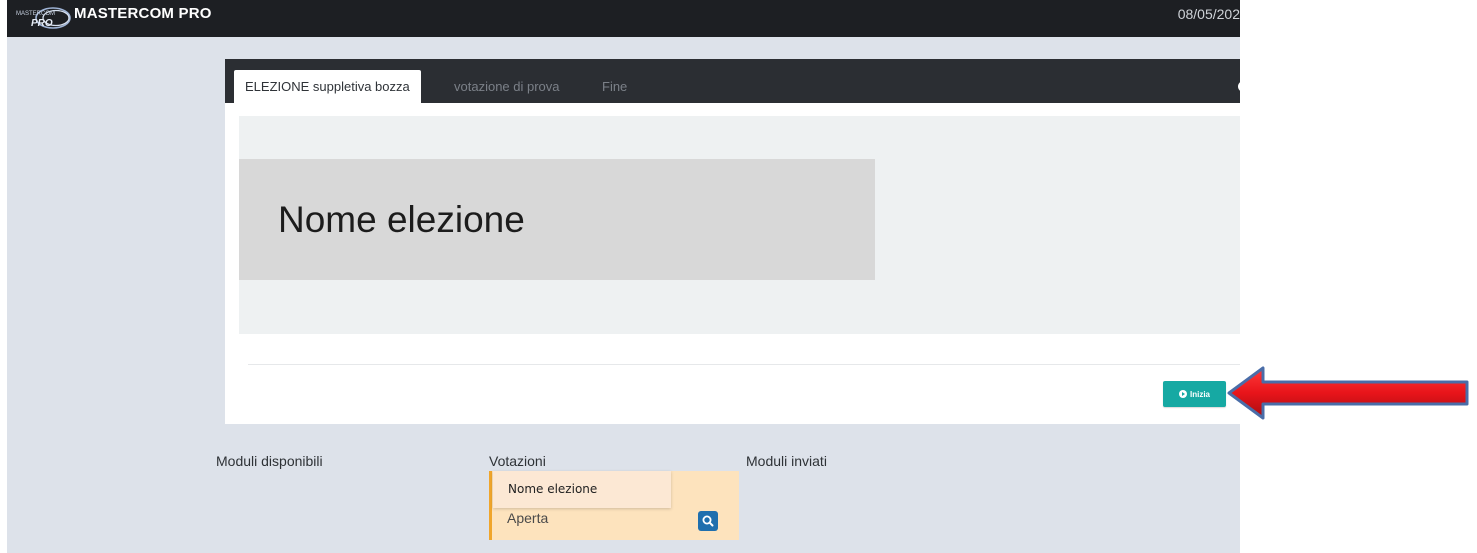 Image resolution: width=1477 pixels, height=553 pixels. What do you see at coordinates (553, 489) in the screenshot?
I see `vote-name: Nome elezione` at bounding box center [553, 489].